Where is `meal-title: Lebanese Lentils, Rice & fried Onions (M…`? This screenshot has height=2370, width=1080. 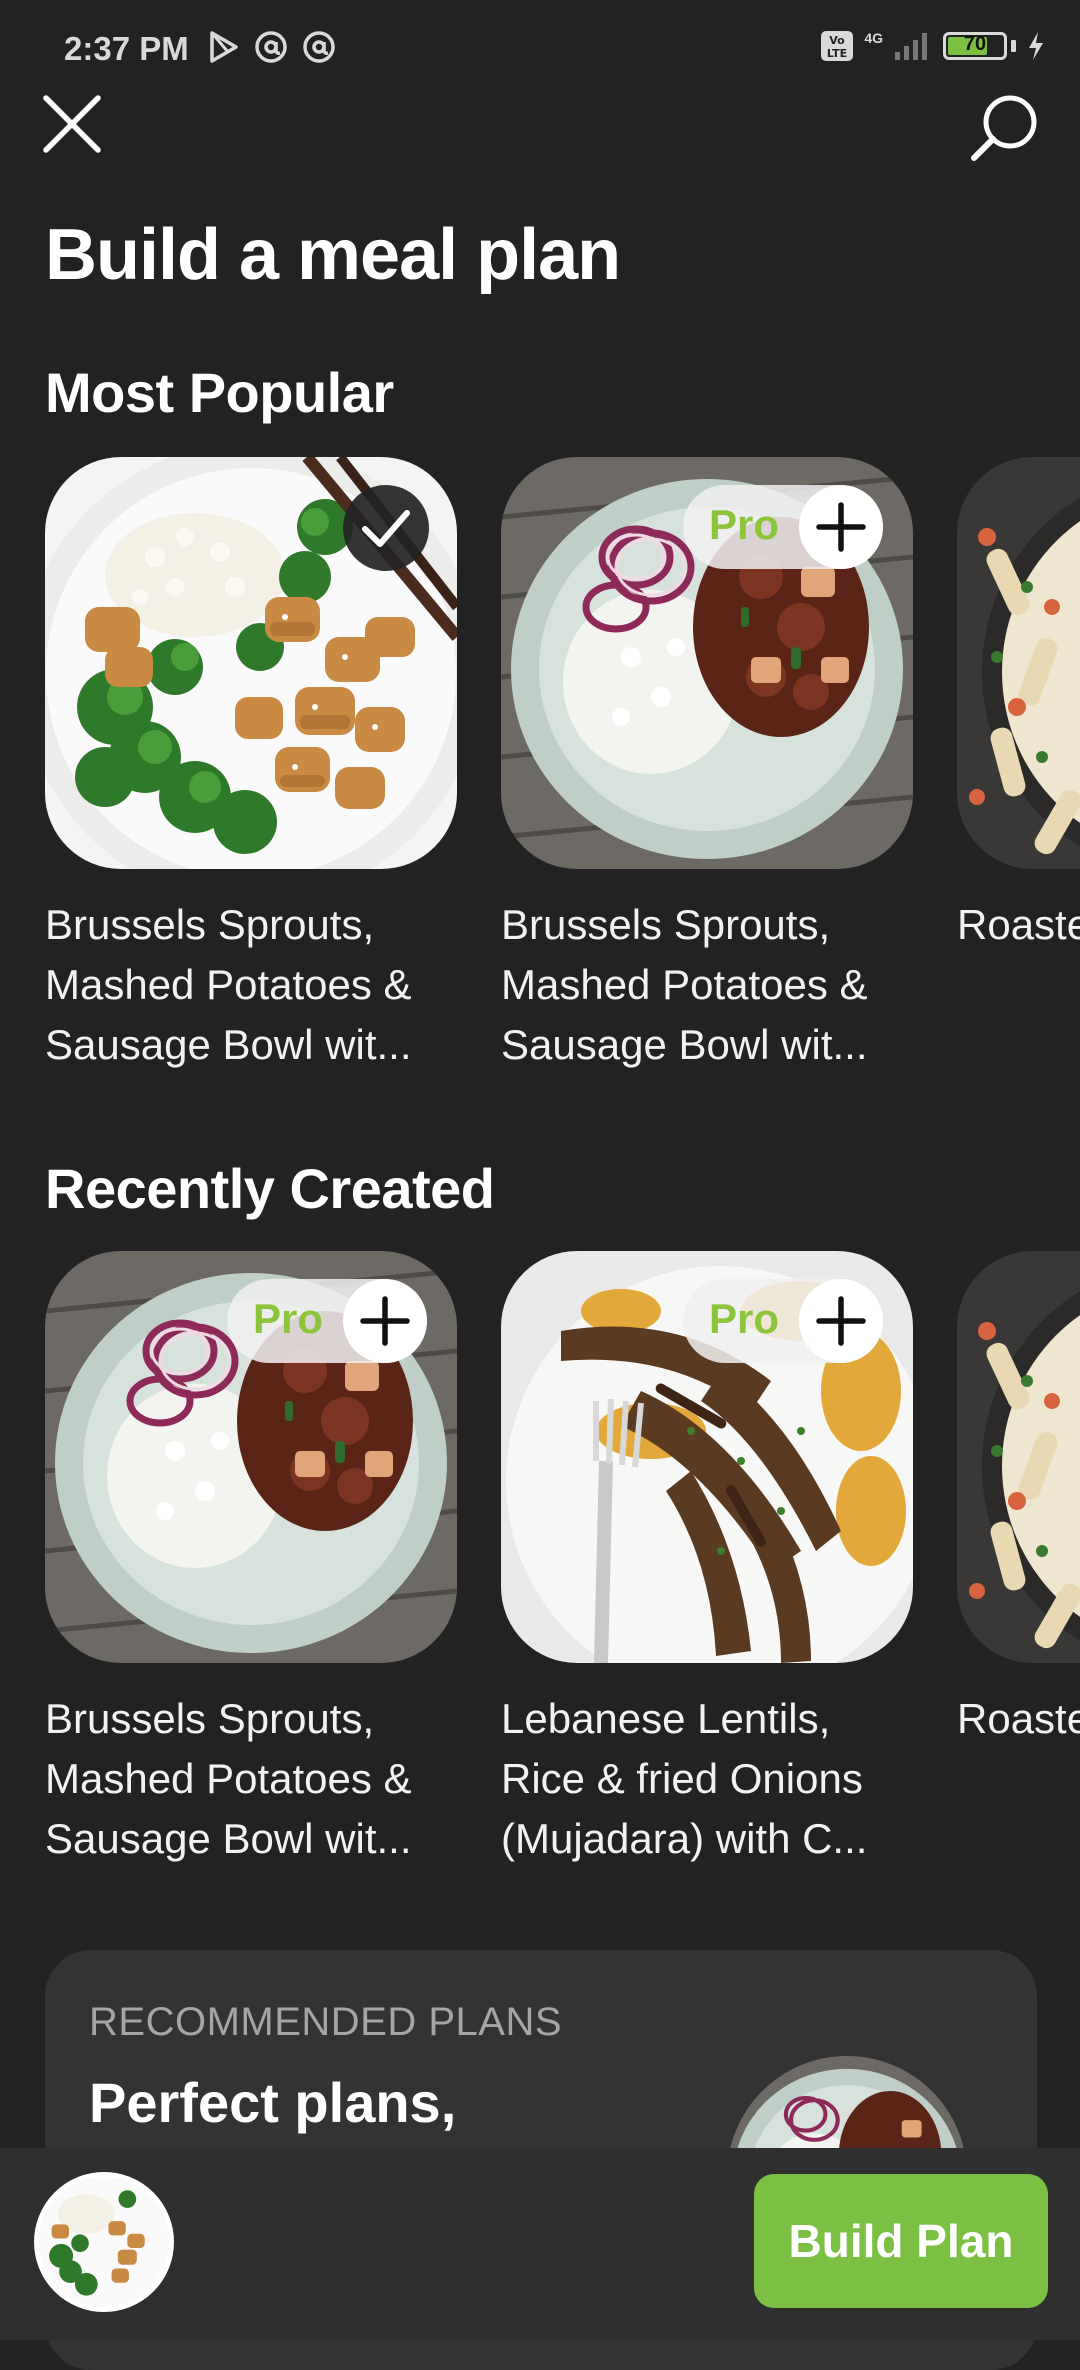
meal-title: Lebanese Lentils, Rice & fried Onions (M… is located at coordinates (707, 1779).